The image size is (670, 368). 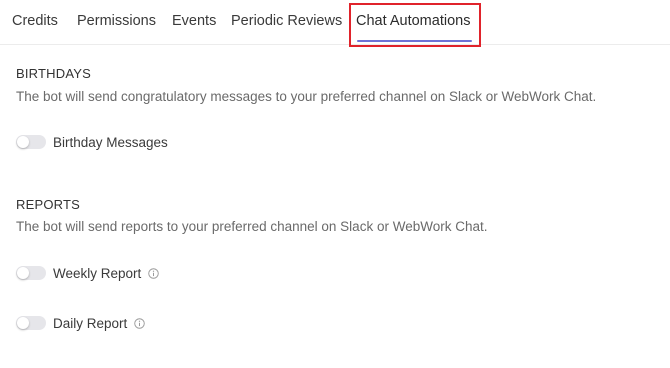 I want to click on daily-report-row: Daily Report, so click(x=81, y=323).